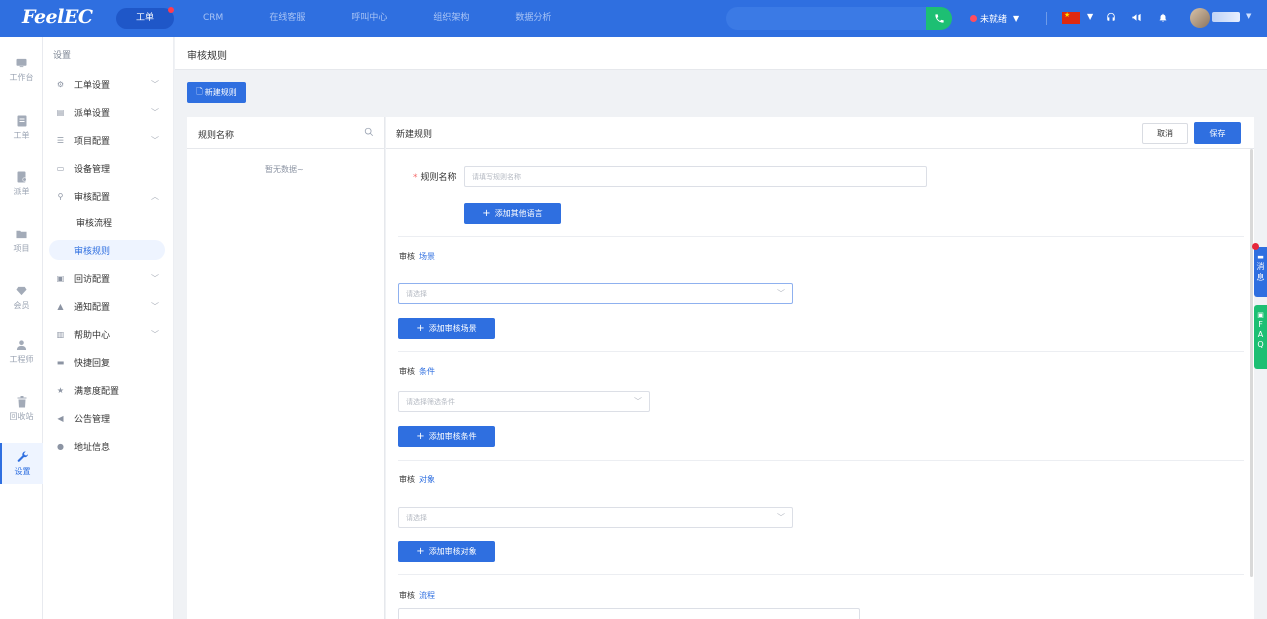  I want to click on submenu-item-audit-flow: 审核流程, so click(110, 222).